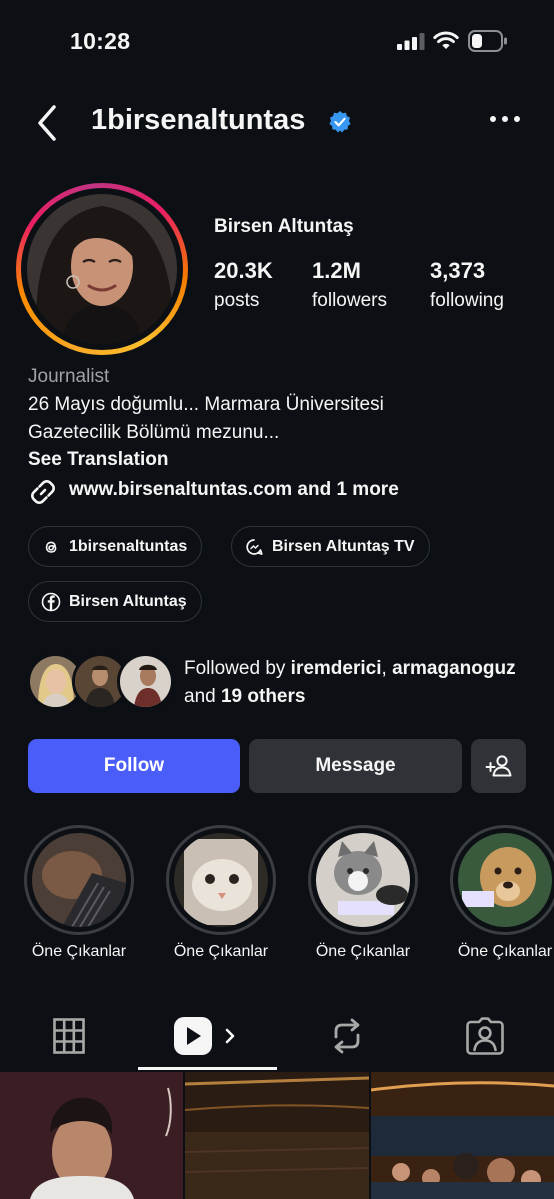 The image size is (554, 1199). What do you see at coordinates (467, 300) in the screenshot?
I see `following-label: following` at bounding box center [467, 300].